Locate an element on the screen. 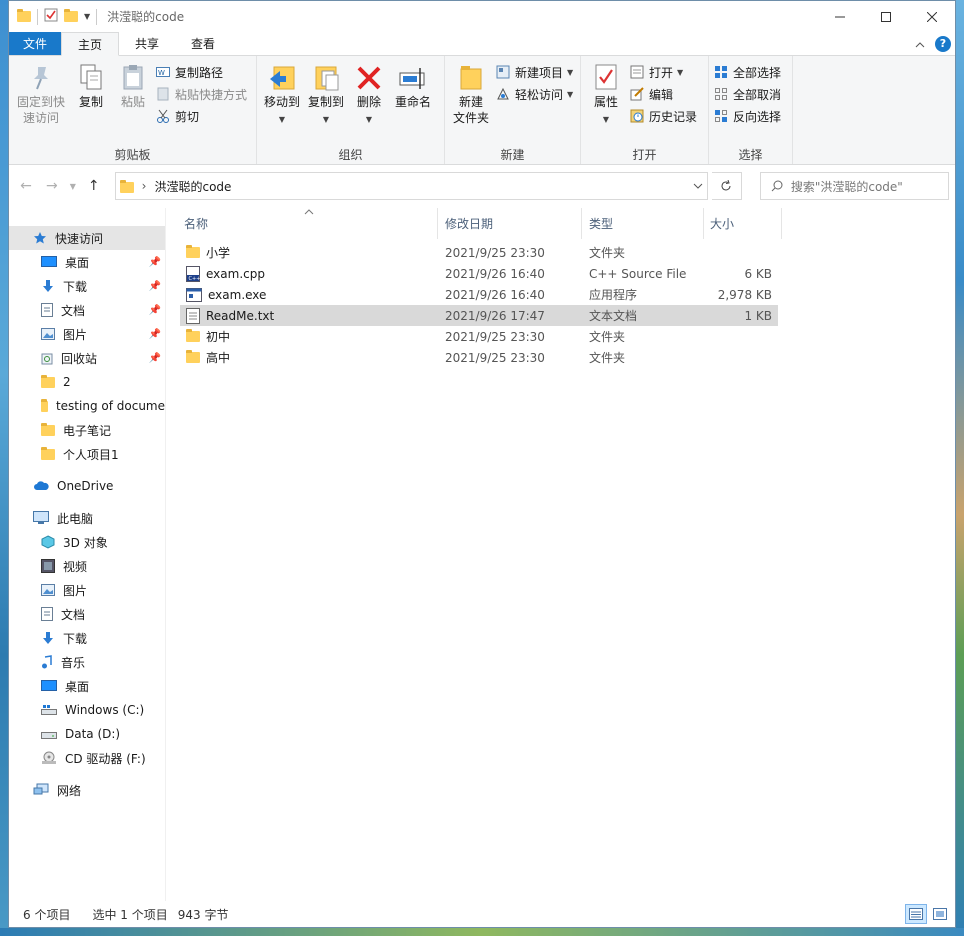 The image size is (964, 936). exe-file-icon is located at coordinates (194, 294).